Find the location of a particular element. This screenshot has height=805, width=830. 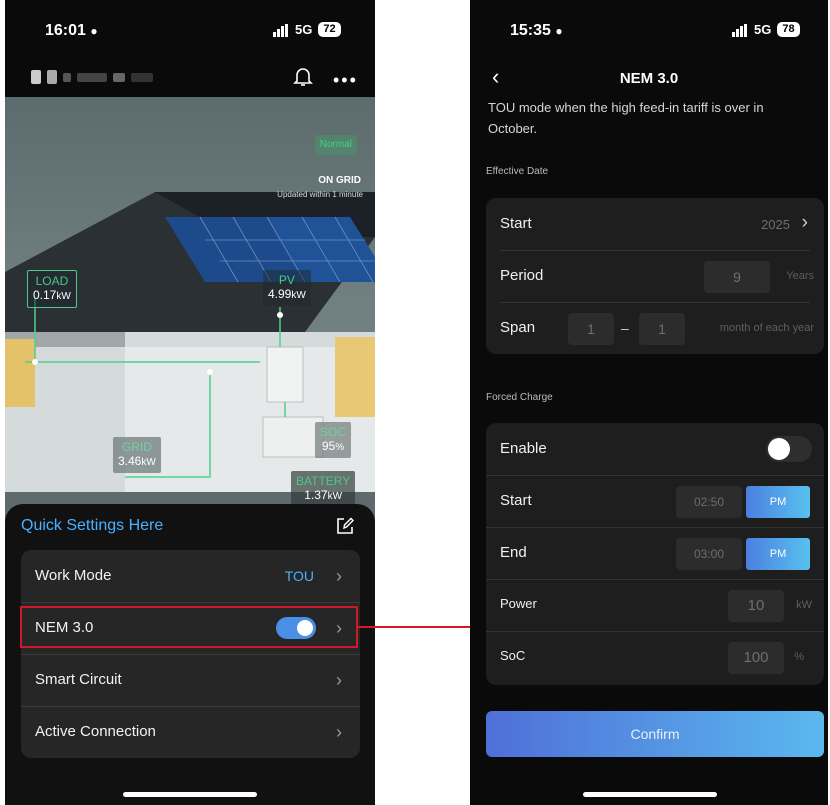

pv-value: 4.99kW is located at coordinates (287, 294).